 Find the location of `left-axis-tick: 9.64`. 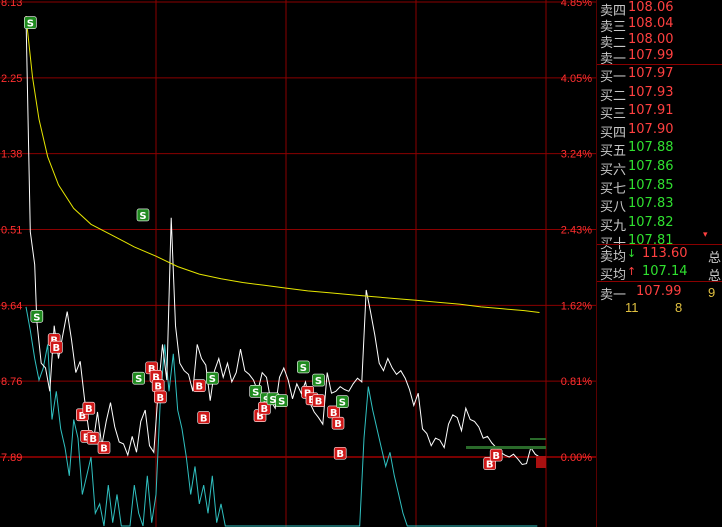

left-axis-tick: 9.64 is located at coordinates (11, 306).